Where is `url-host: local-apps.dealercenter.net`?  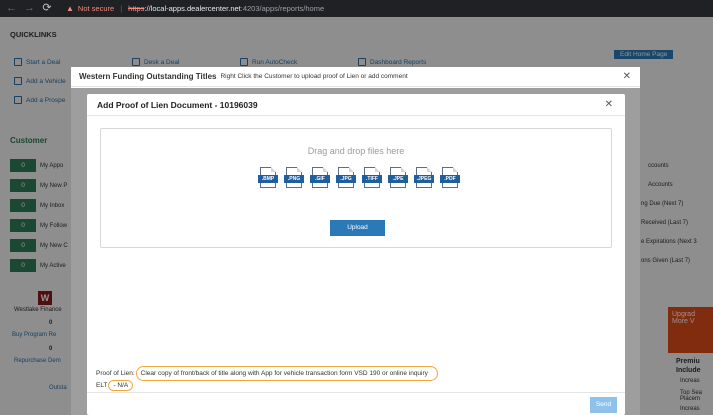
url-host: local-apps.dealercenter.net is located at coordinates (195, 8).